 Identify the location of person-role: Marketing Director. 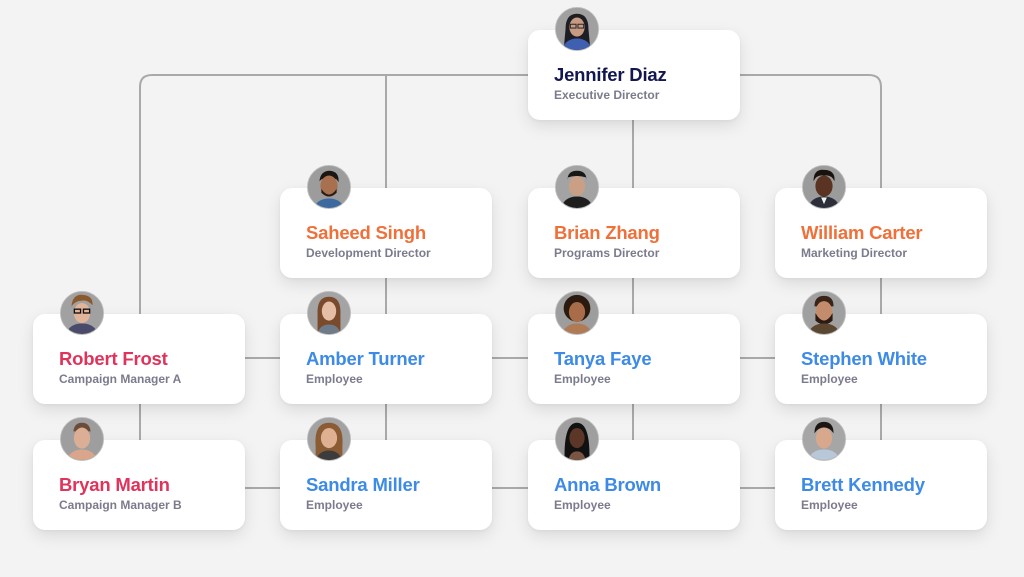
(854, 253).